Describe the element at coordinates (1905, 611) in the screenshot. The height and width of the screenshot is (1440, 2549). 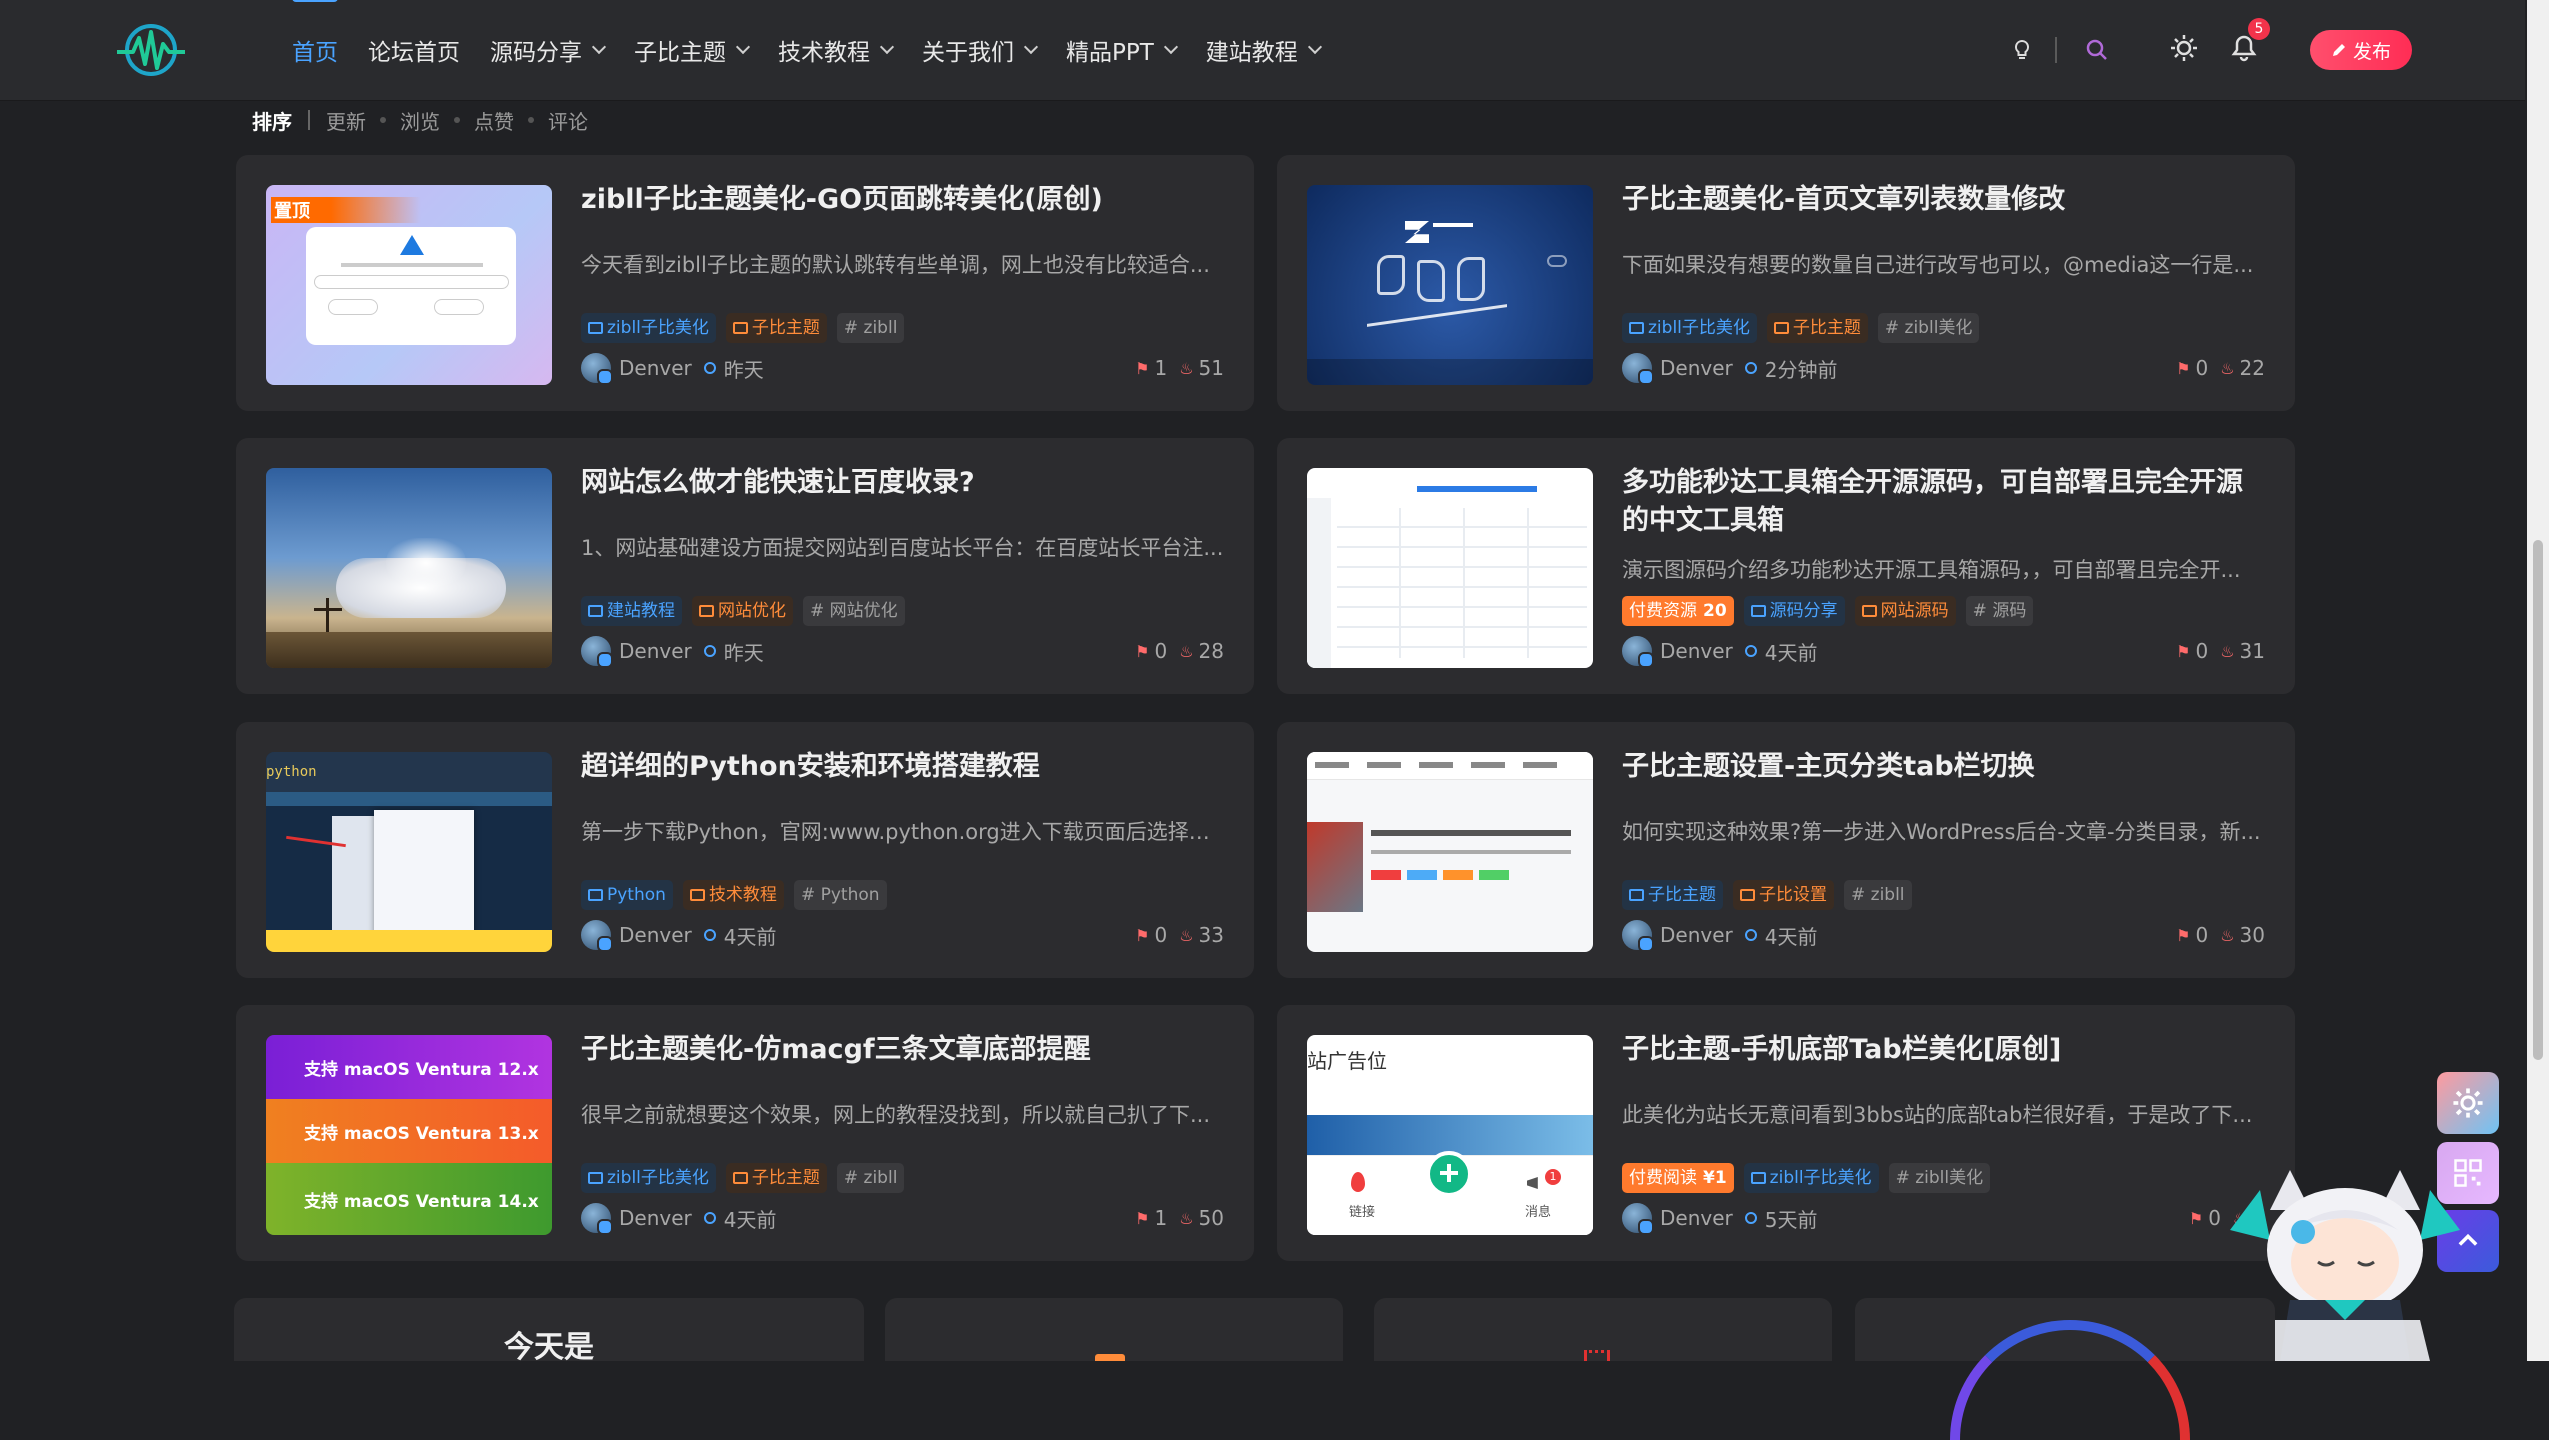
I see `post-tag: 网站源码` at that location.